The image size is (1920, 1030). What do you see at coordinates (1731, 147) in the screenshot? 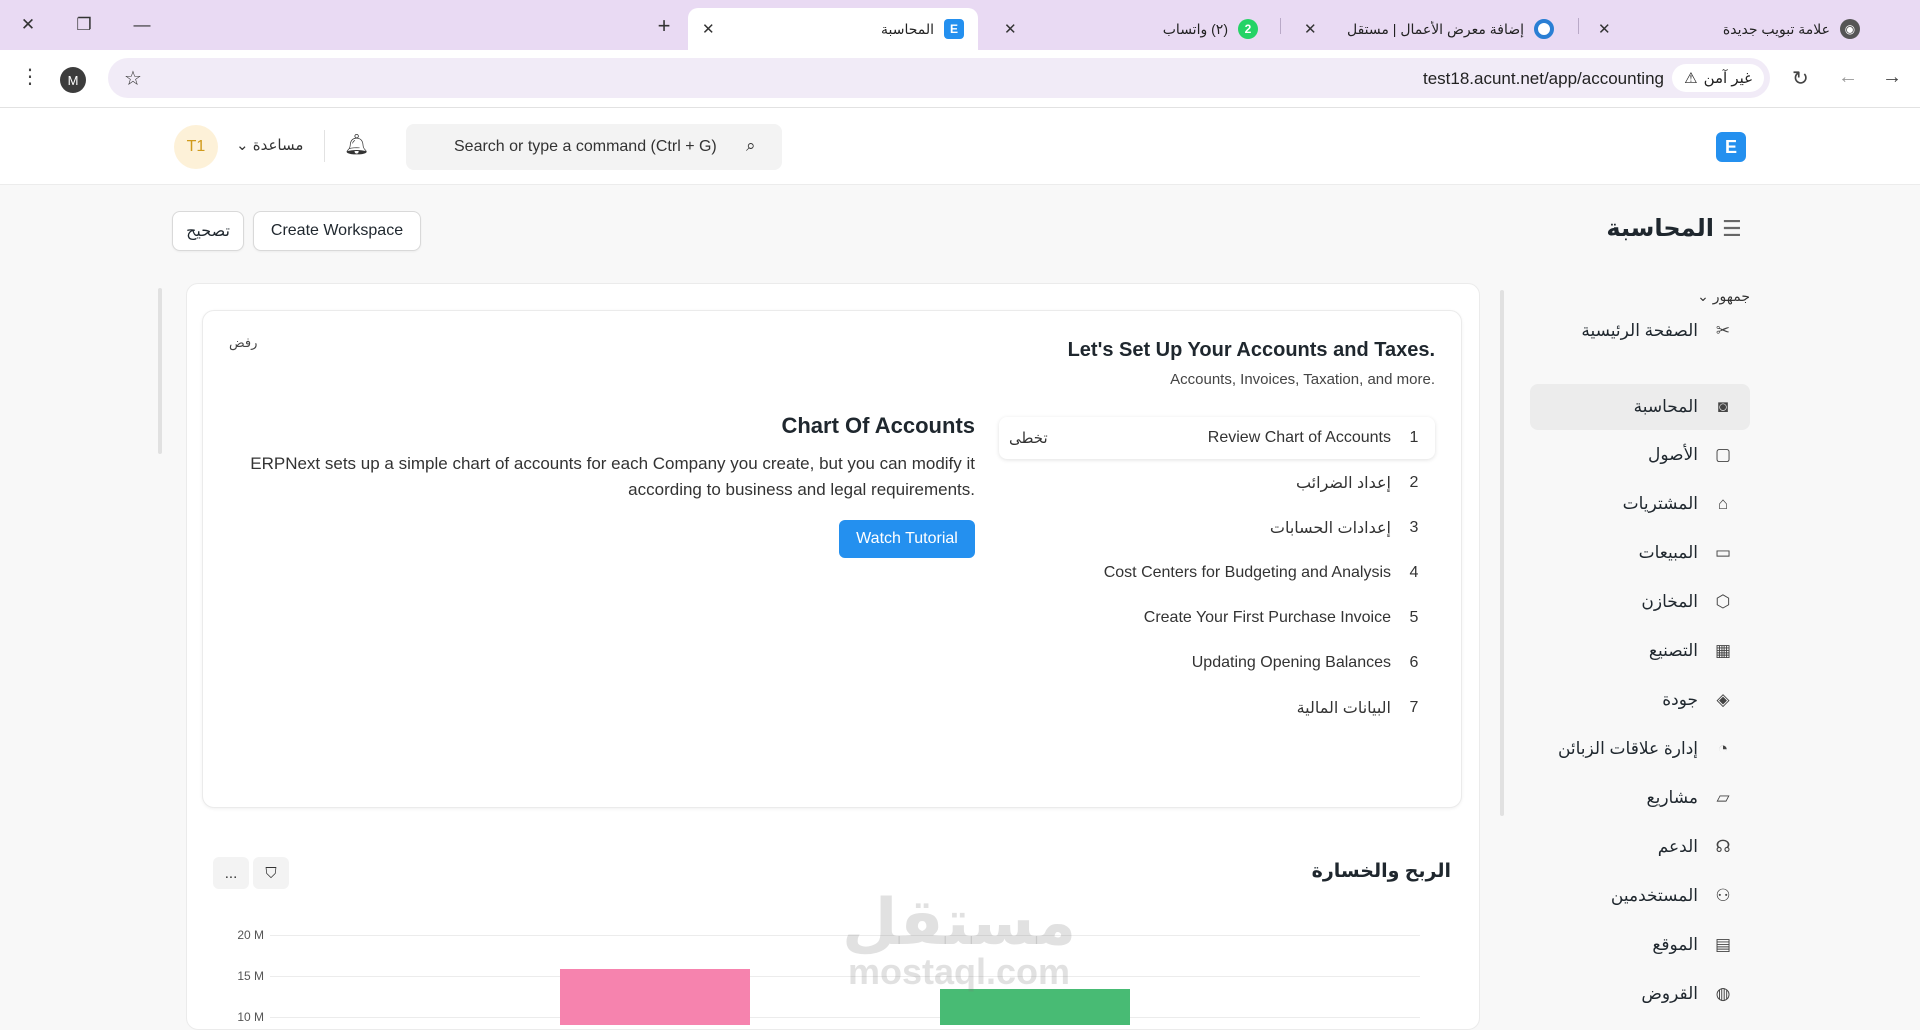
I see `app-logo: E` at bounding box center [1731, 147].